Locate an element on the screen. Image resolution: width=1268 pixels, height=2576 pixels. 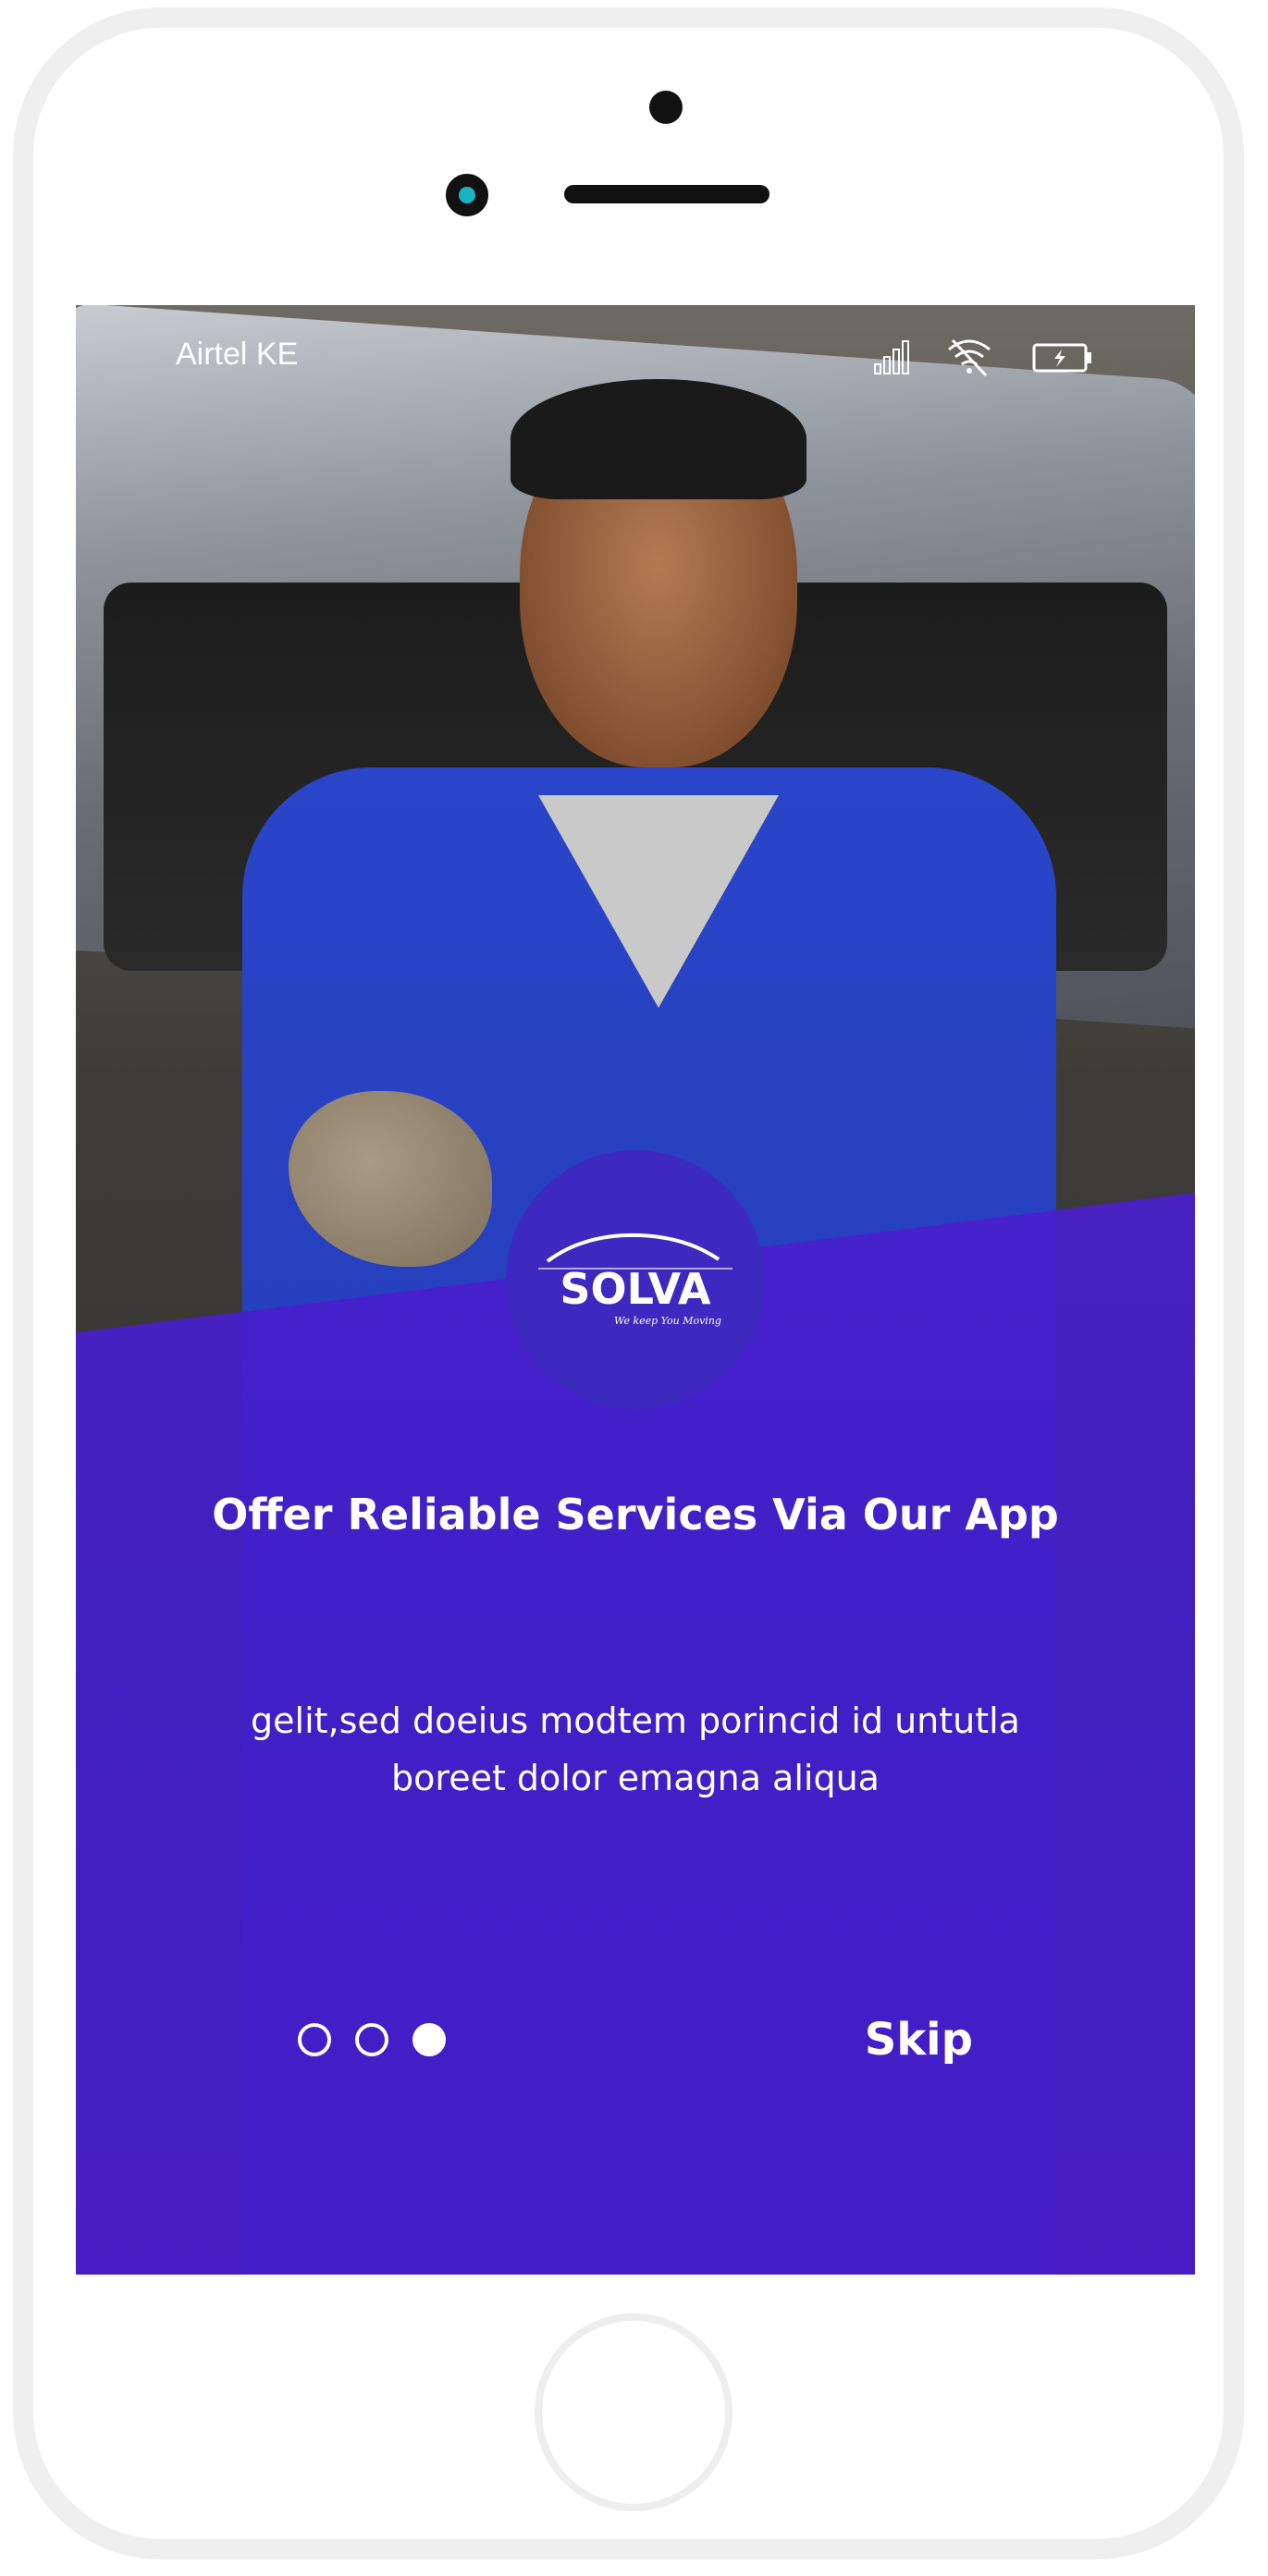
speaker-grille is located at coordinates (666, 194).